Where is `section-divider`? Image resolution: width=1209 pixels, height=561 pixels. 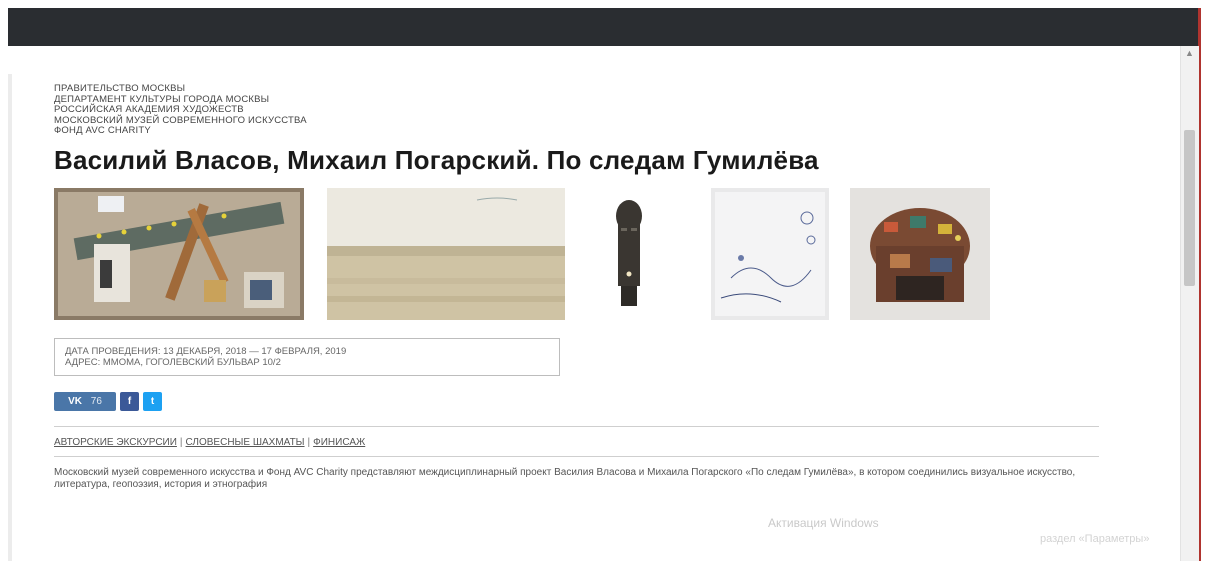 section-divider is located at coordinates (576, 456).